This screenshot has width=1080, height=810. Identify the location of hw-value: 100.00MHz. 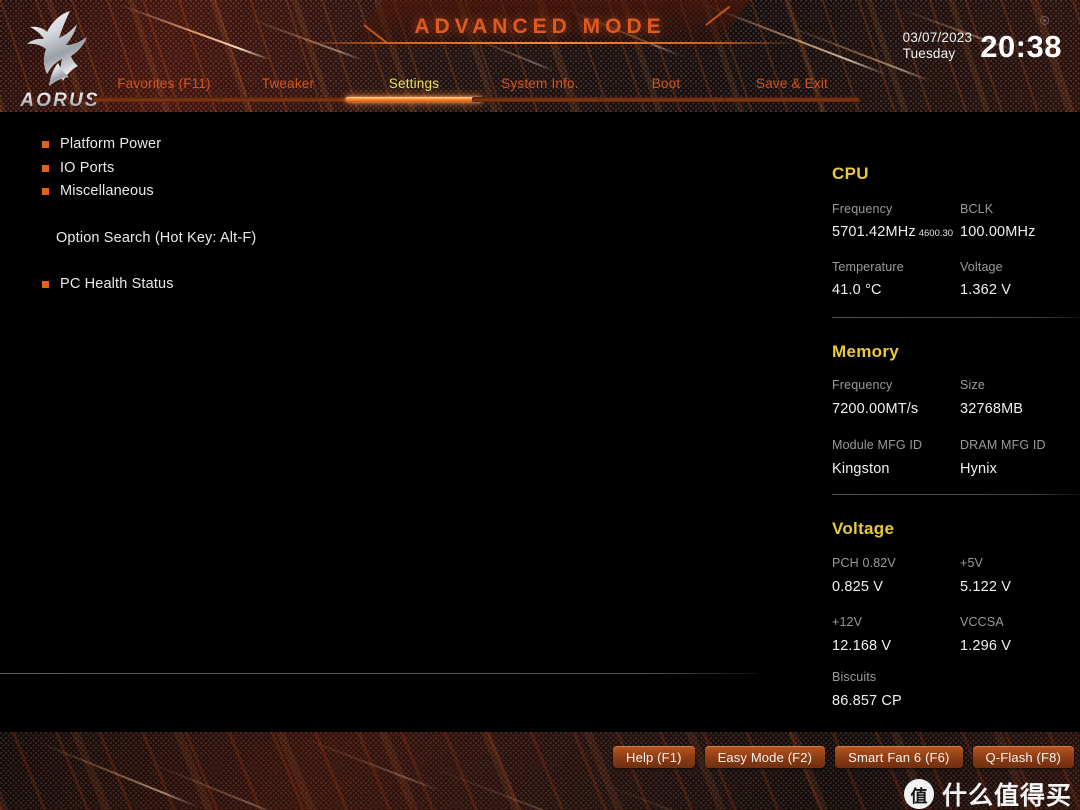
(998, 232).